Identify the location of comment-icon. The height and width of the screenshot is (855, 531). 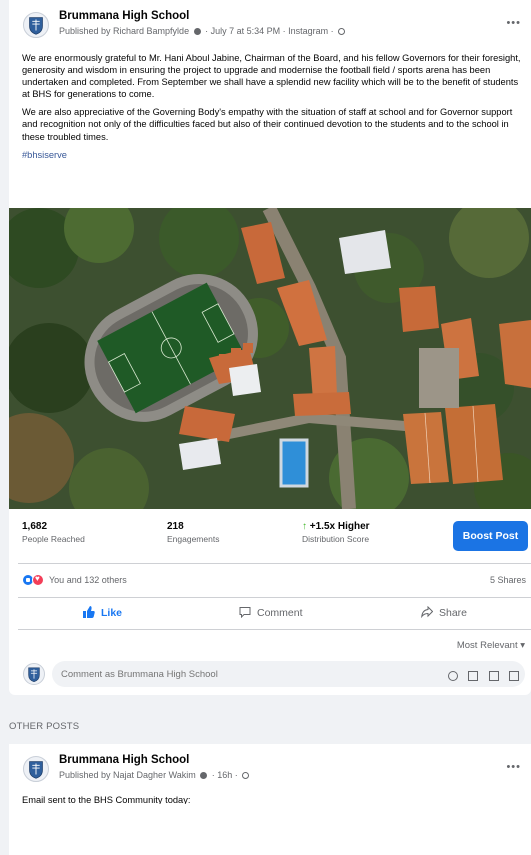
(245, 613).